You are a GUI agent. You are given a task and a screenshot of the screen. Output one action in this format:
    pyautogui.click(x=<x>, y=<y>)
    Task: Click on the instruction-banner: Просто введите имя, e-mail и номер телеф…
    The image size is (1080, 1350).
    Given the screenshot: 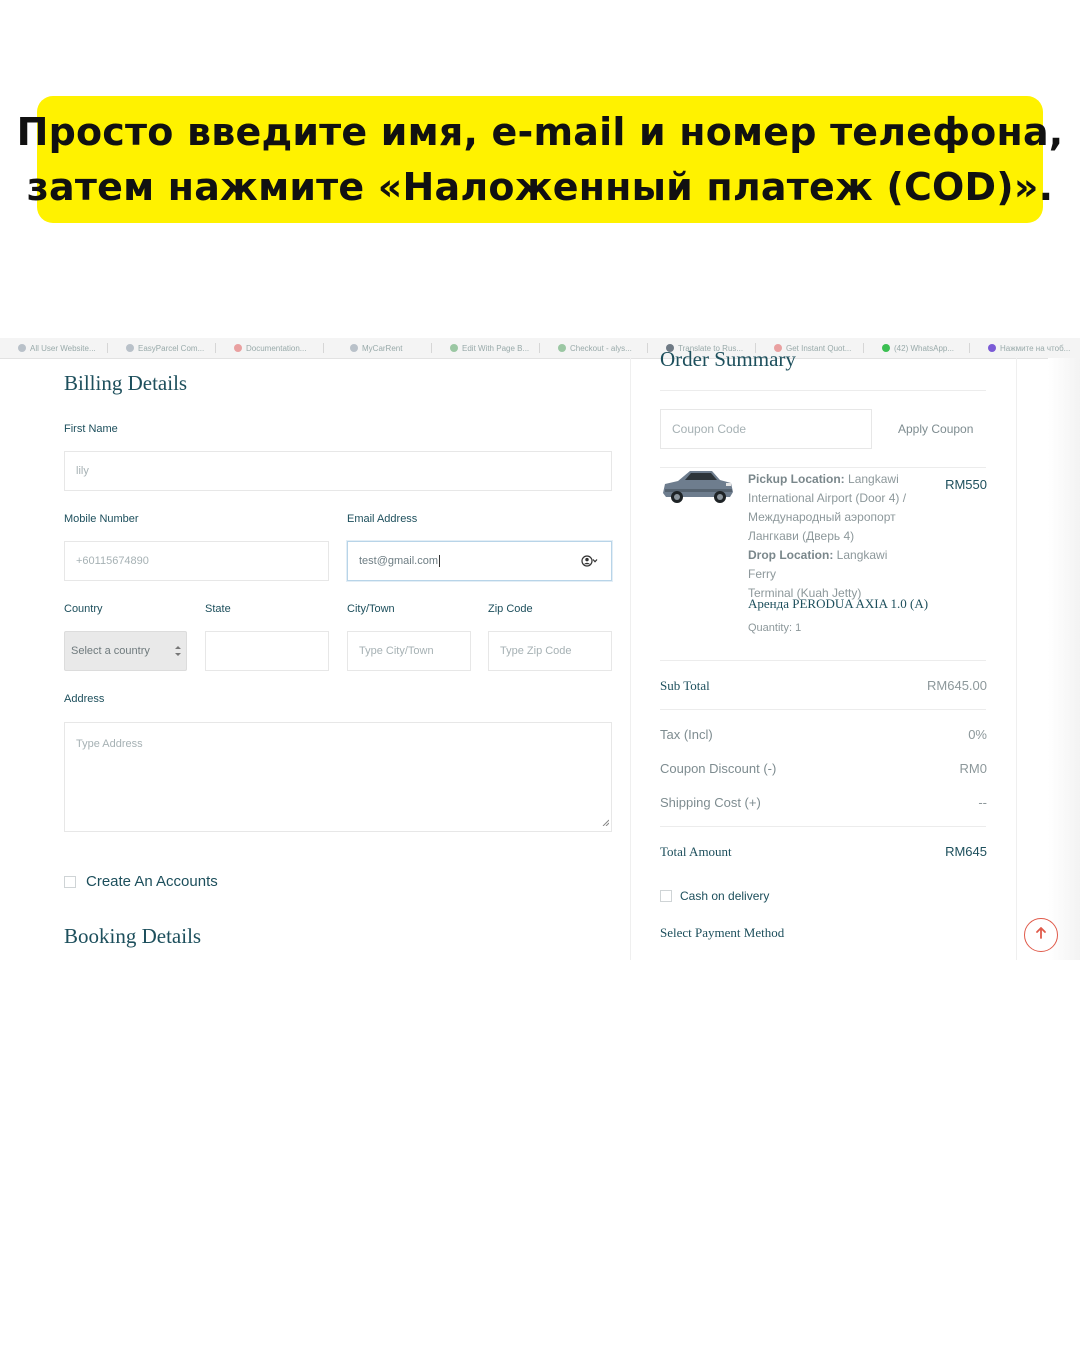 What is the action you would take?
    pyautogui.click(x=540, y=159)
    